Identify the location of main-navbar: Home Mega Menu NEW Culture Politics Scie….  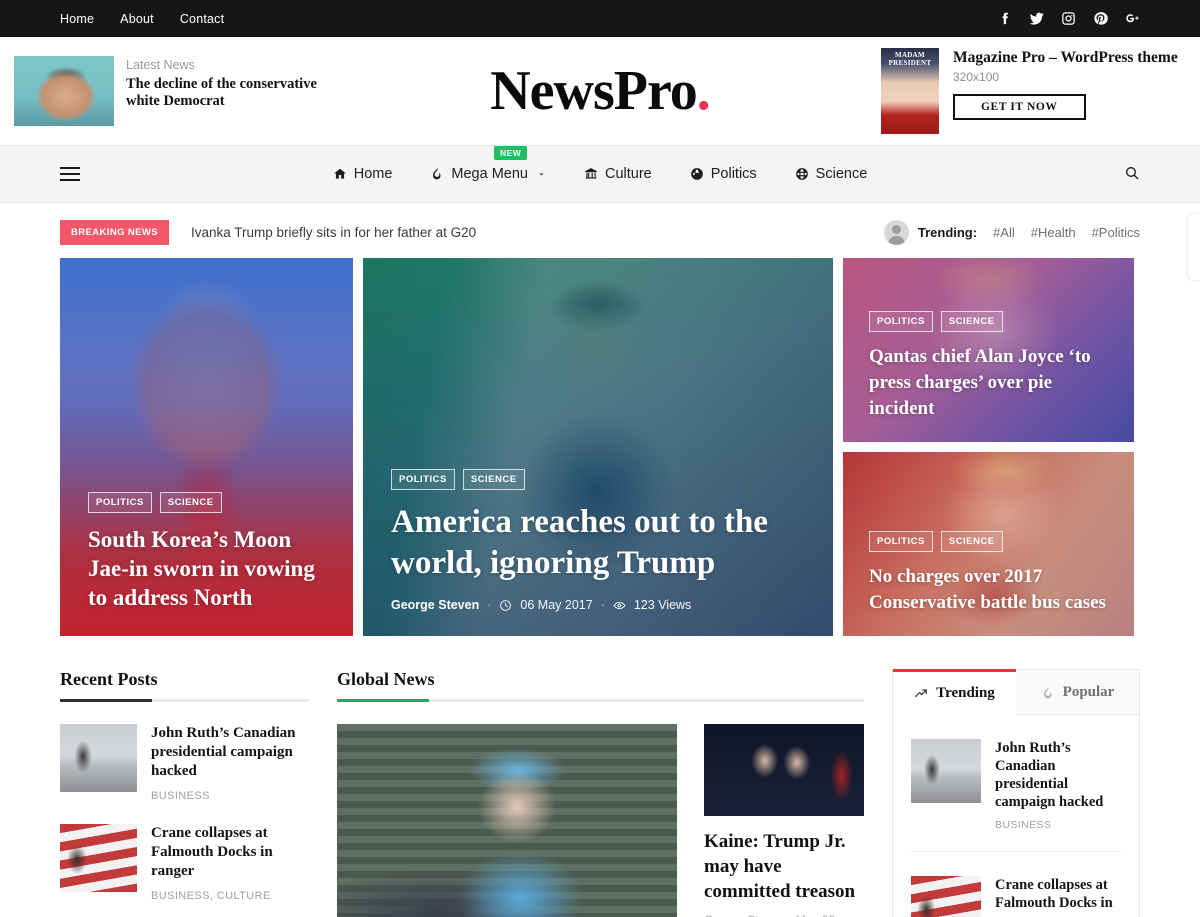
(600, 174).